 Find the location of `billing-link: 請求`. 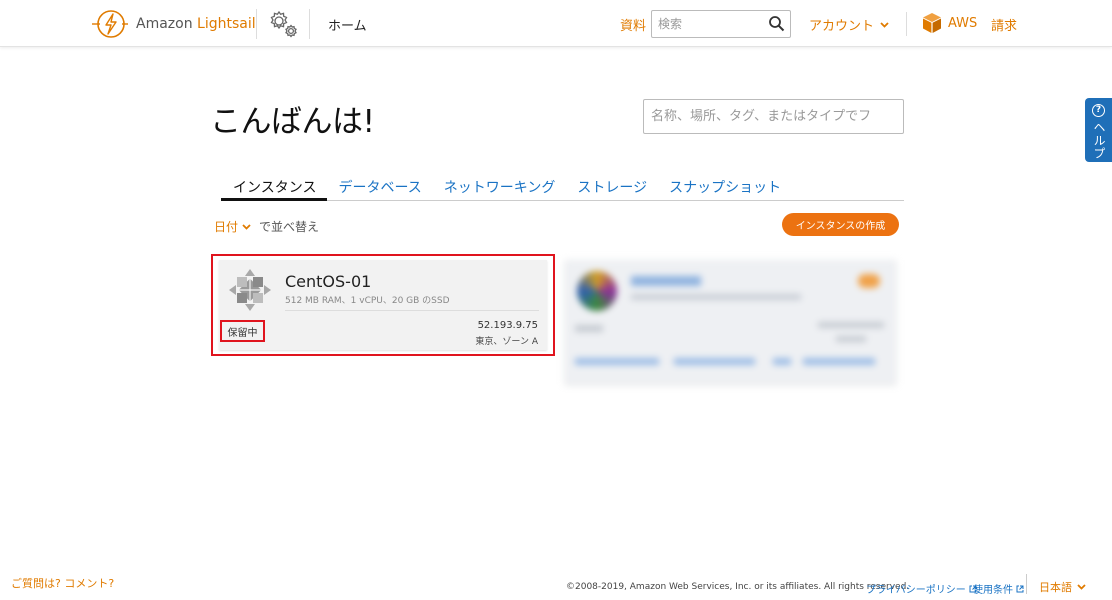

billing-link: 請求 is located at coordinates (1004, 24).